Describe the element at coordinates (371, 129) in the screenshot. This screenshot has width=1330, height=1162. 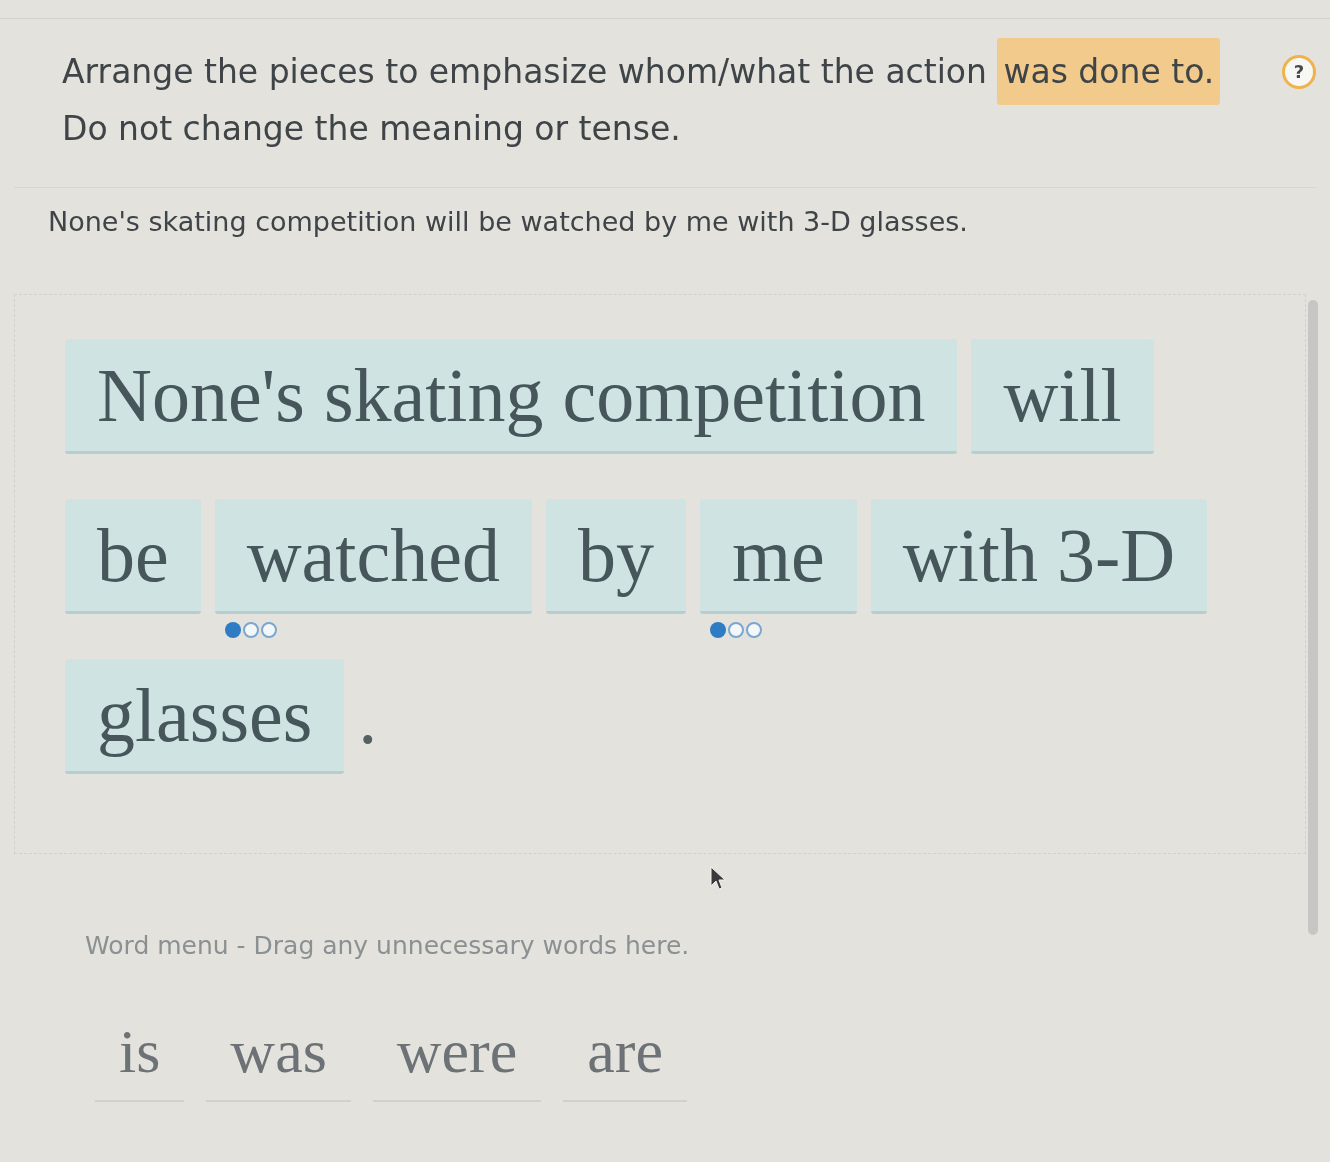
I see `instruction-note: Do not change the meaning or tense.` at that location.